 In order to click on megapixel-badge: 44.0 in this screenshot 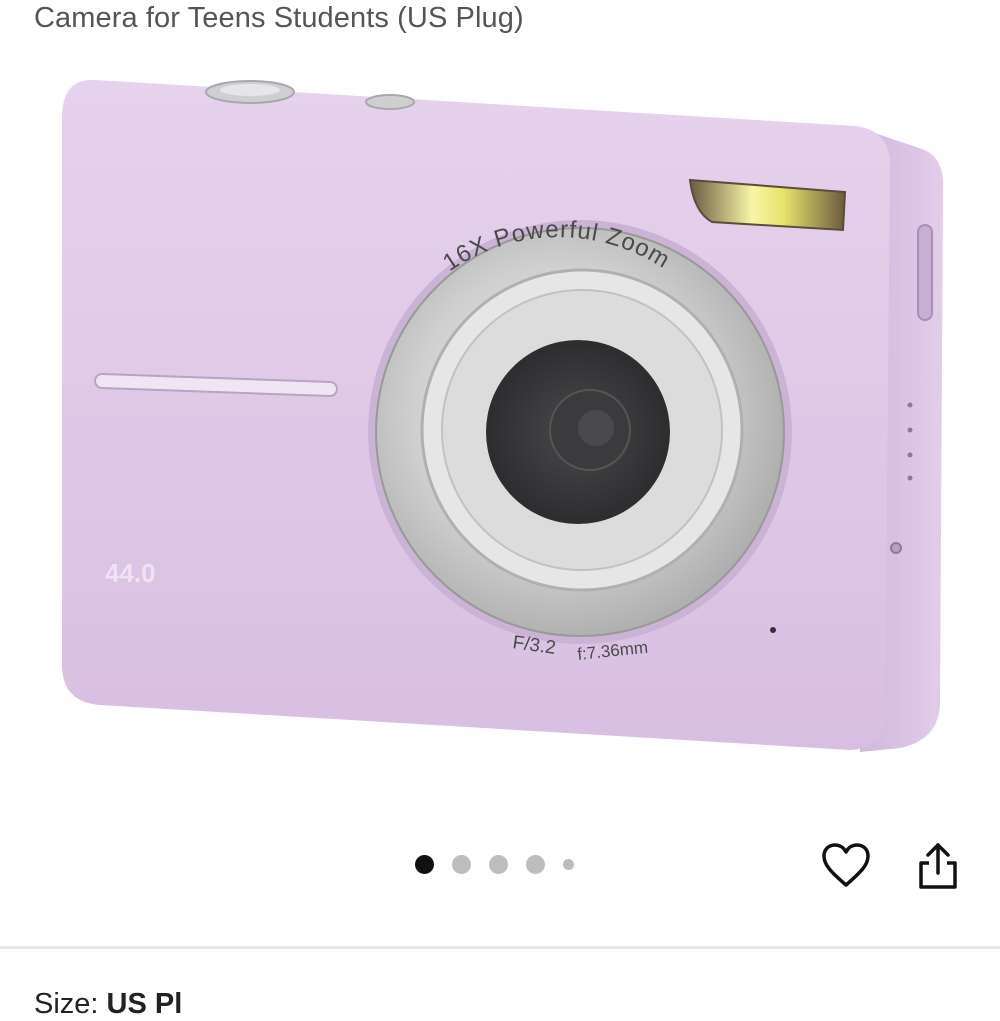, I will do `click(130, 573)`.